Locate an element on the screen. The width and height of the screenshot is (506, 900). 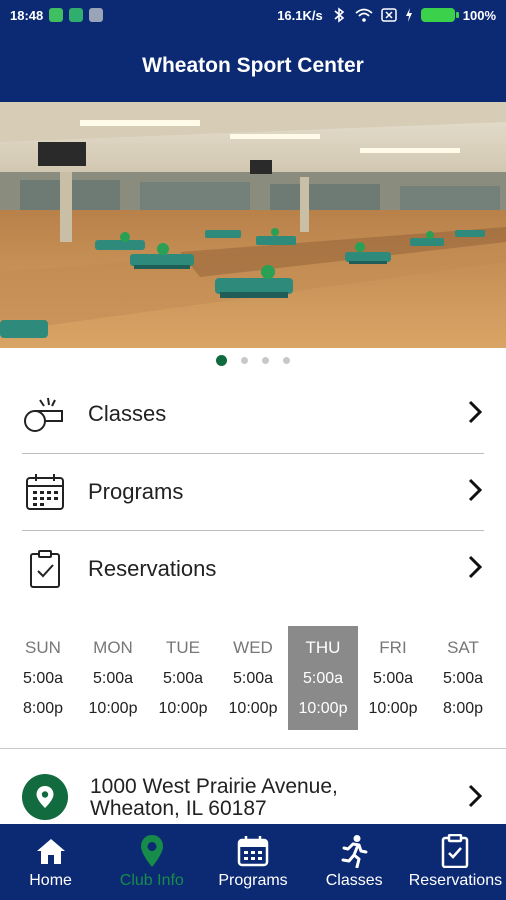
nav-home: Home is located at coordinates (50, 862).